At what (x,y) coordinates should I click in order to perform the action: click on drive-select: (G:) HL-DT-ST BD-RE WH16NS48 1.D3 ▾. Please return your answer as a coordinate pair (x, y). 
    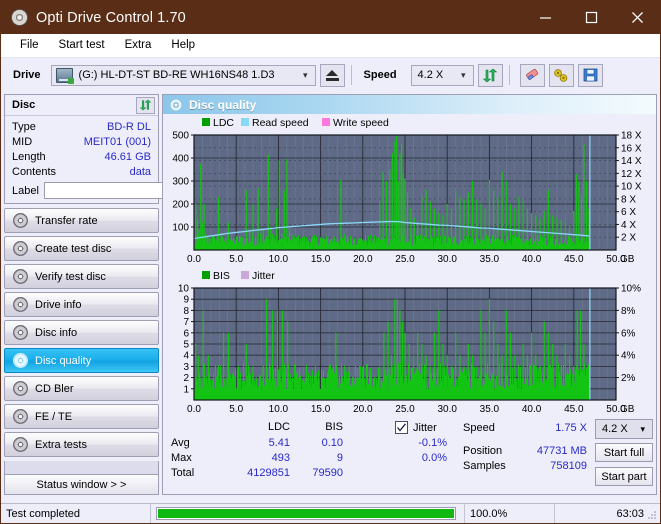
    Looking at the image, I should click on (183, 75).